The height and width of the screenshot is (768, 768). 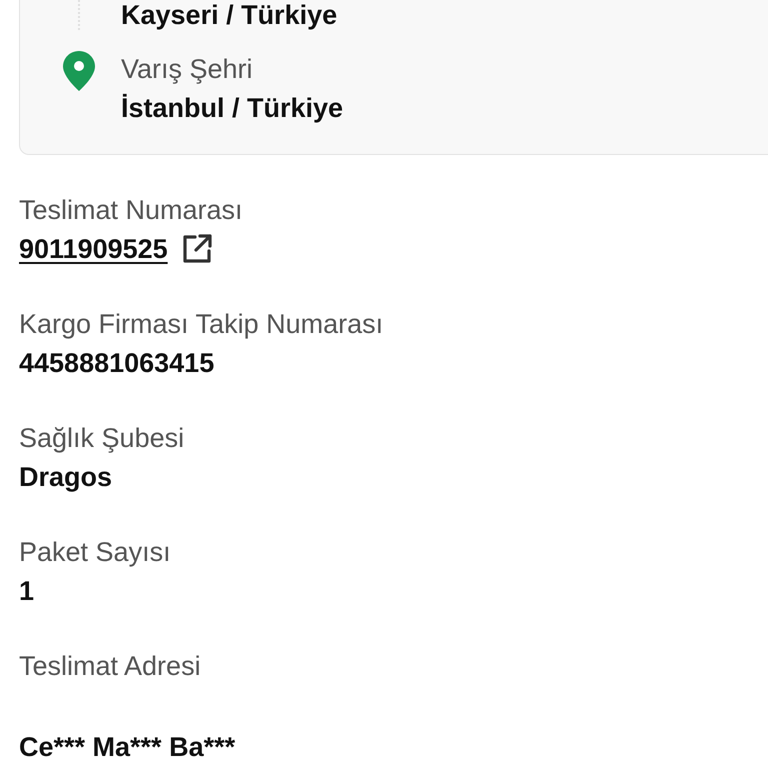 I want to click on detail-label: Sağlık Şubesi, so click(x=102, y=438).